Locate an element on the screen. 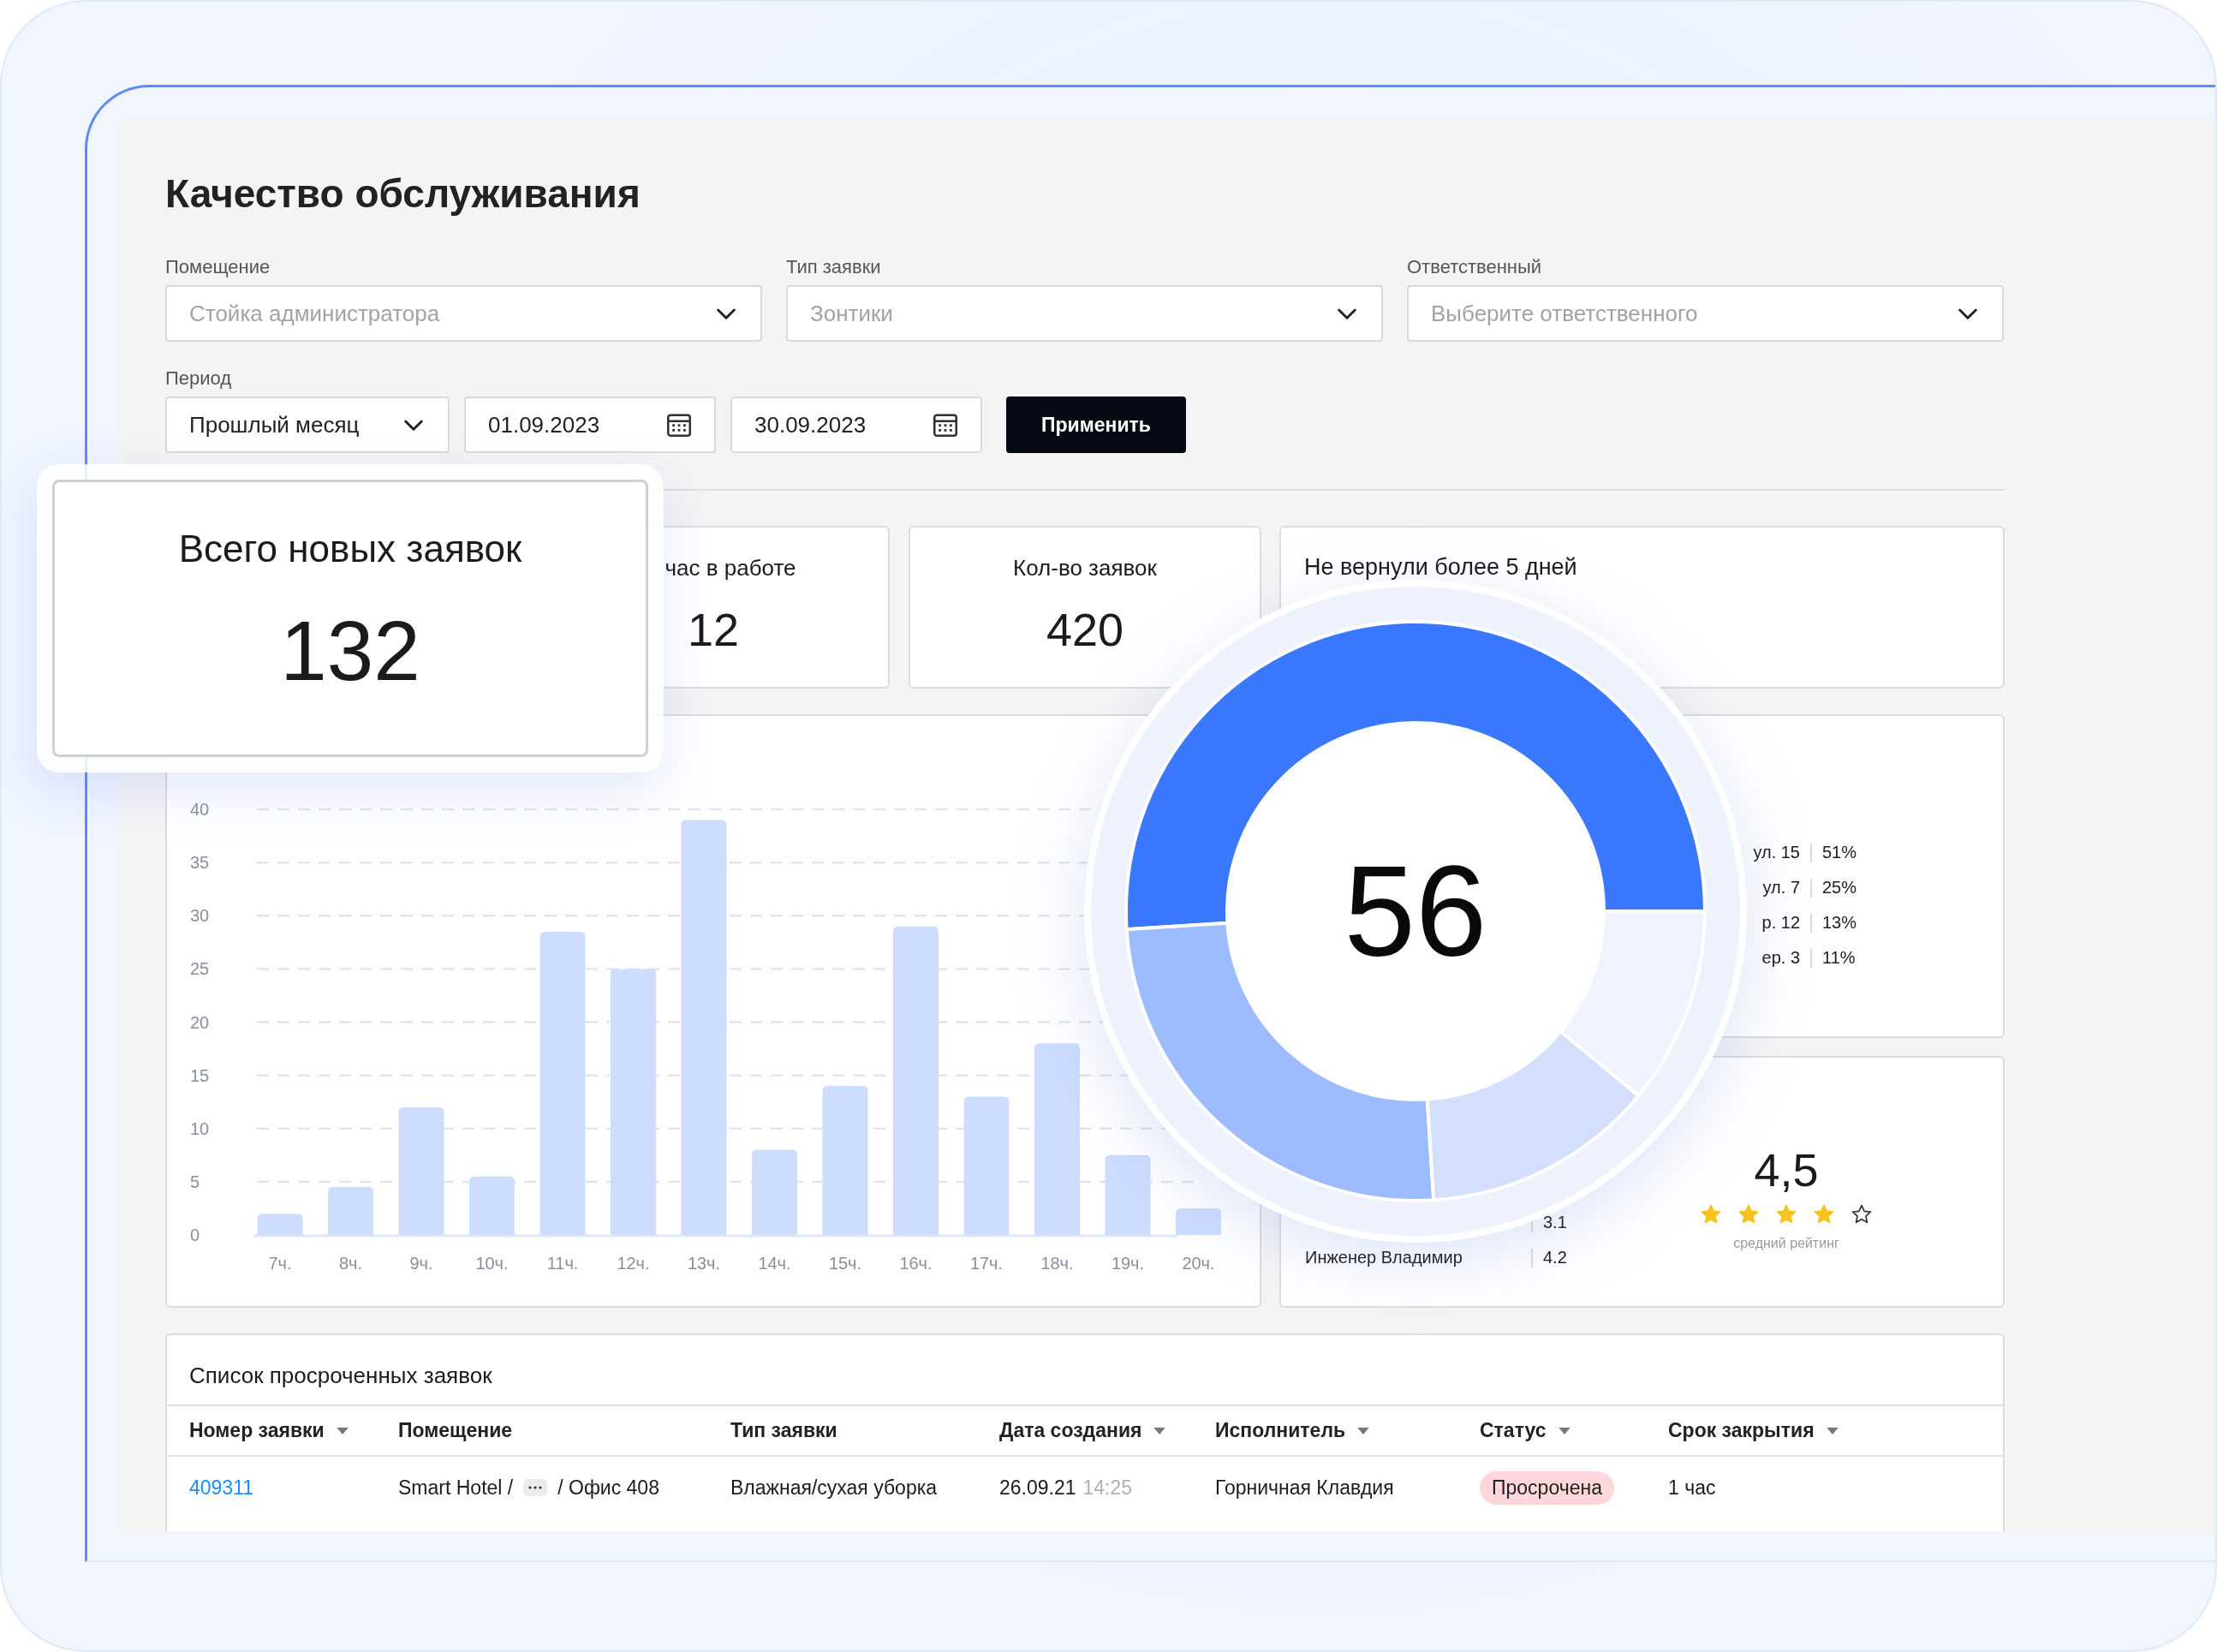  legend-value: 11% is located at coordinates (1839, 958).